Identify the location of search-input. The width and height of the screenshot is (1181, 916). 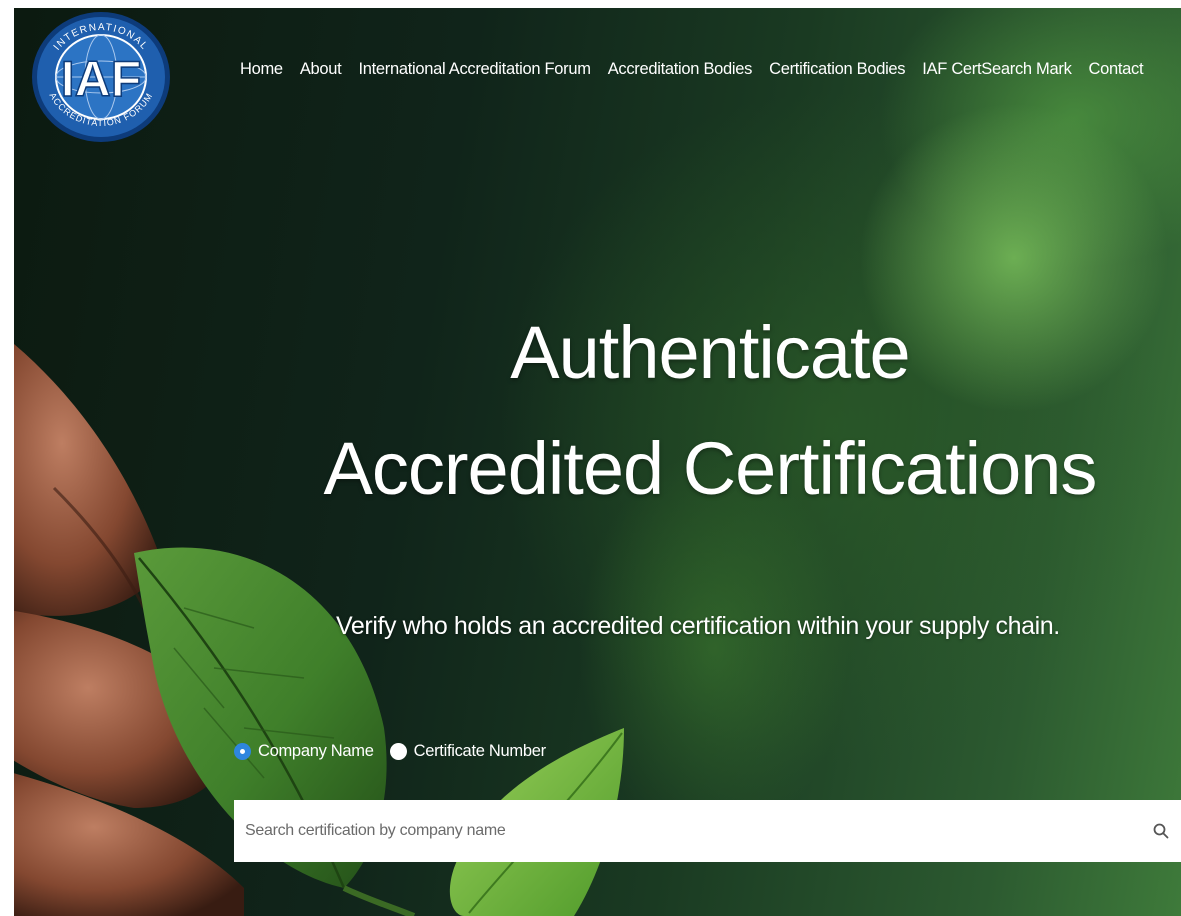
(687, 831).